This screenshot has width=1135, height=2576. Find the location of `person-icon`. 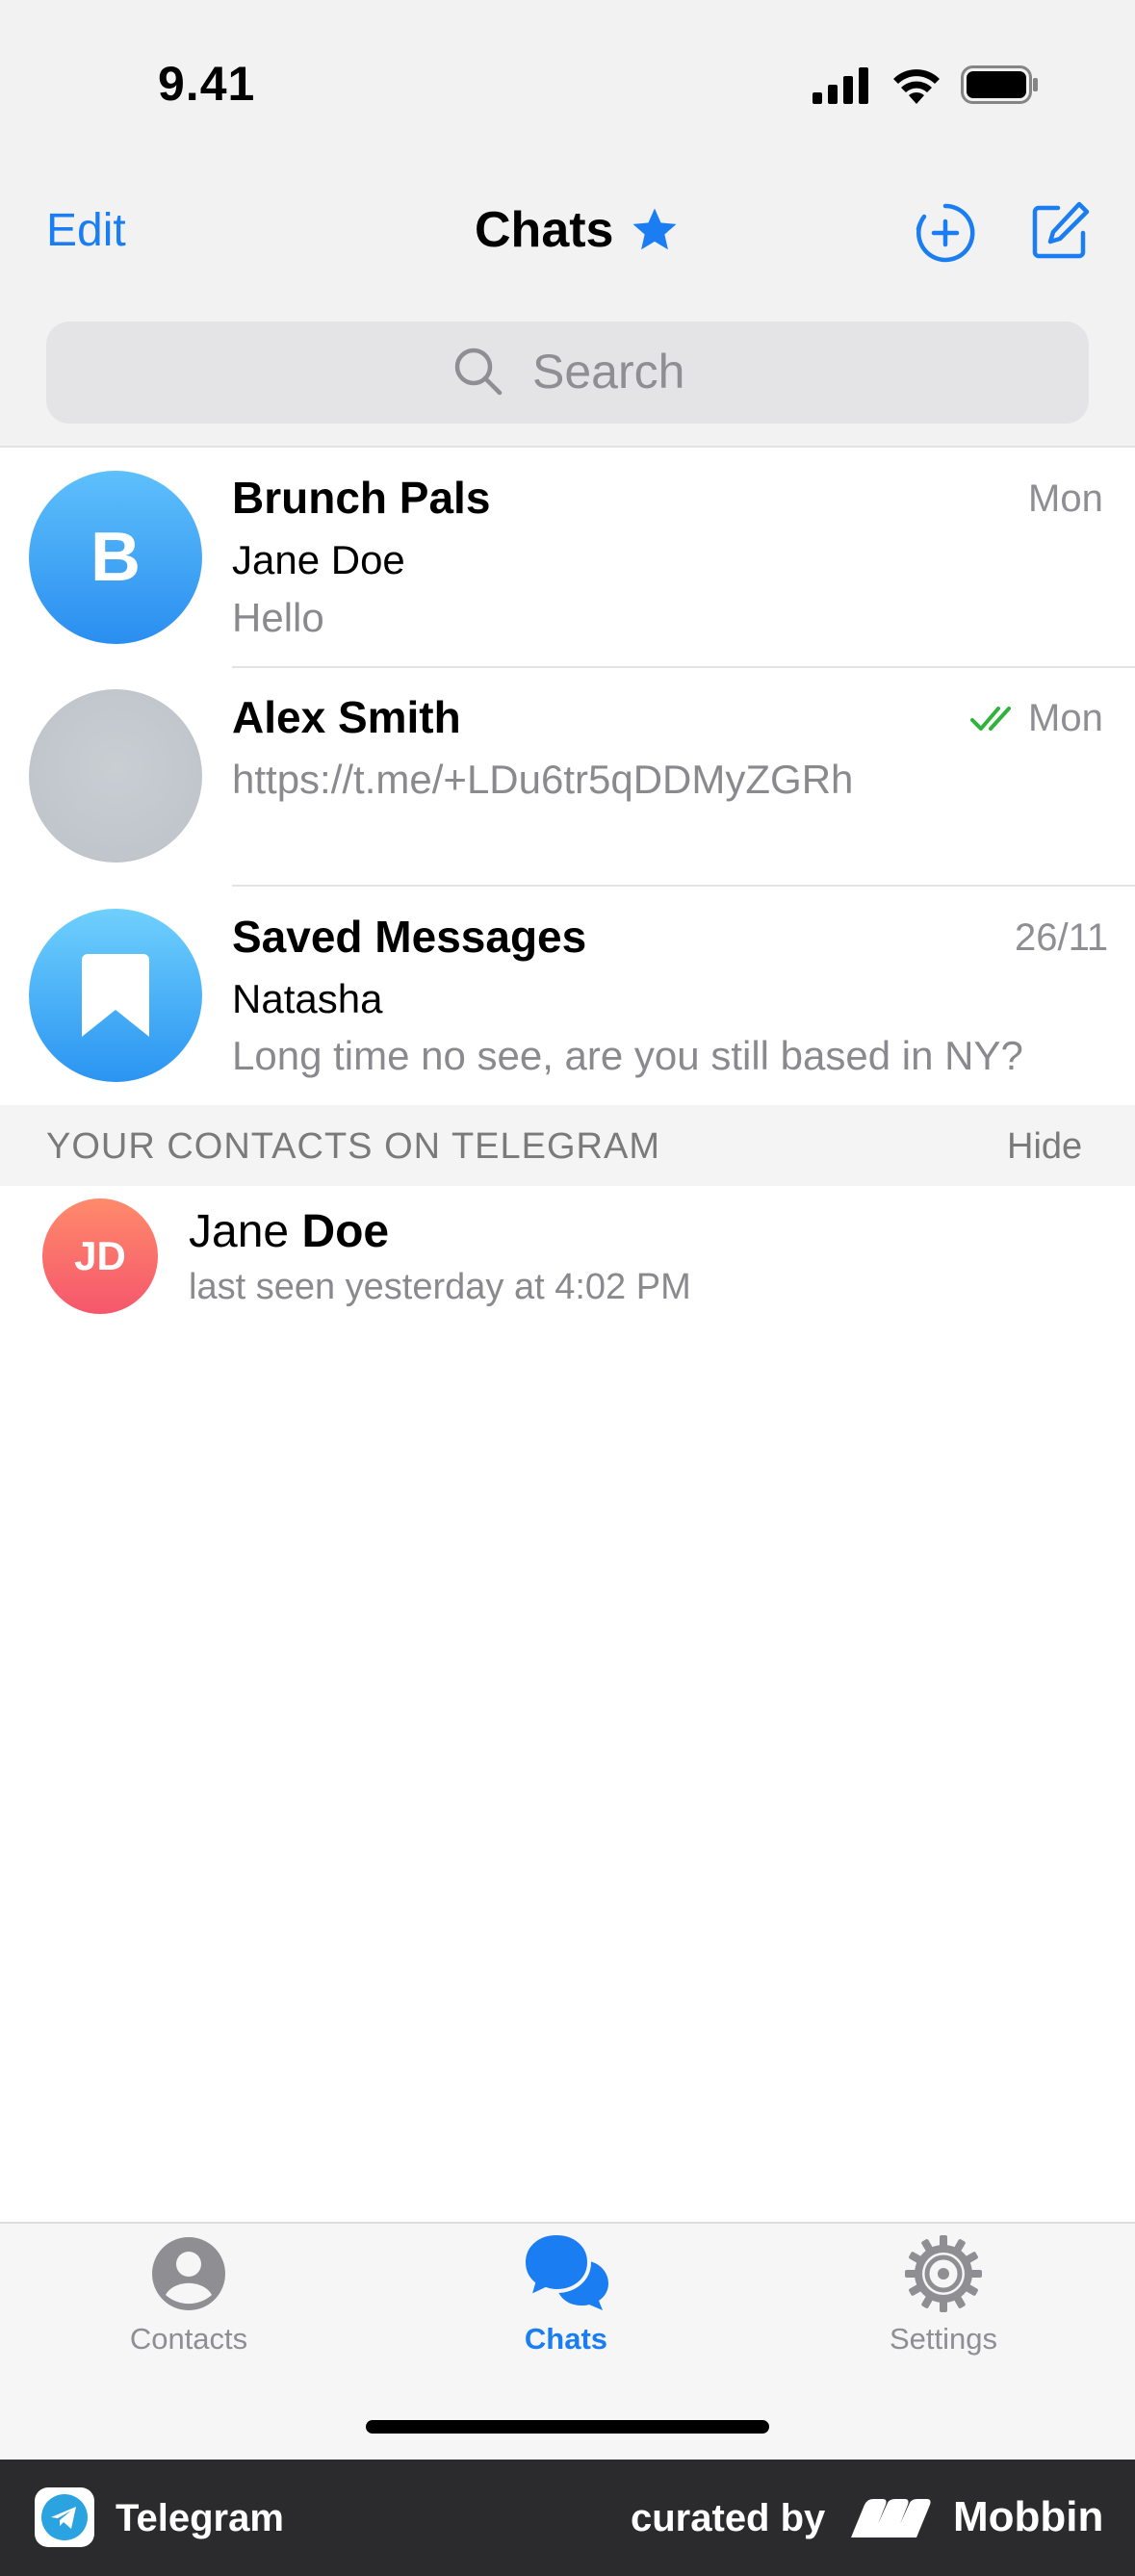

person-icon is located at coordinates (188, 2273).